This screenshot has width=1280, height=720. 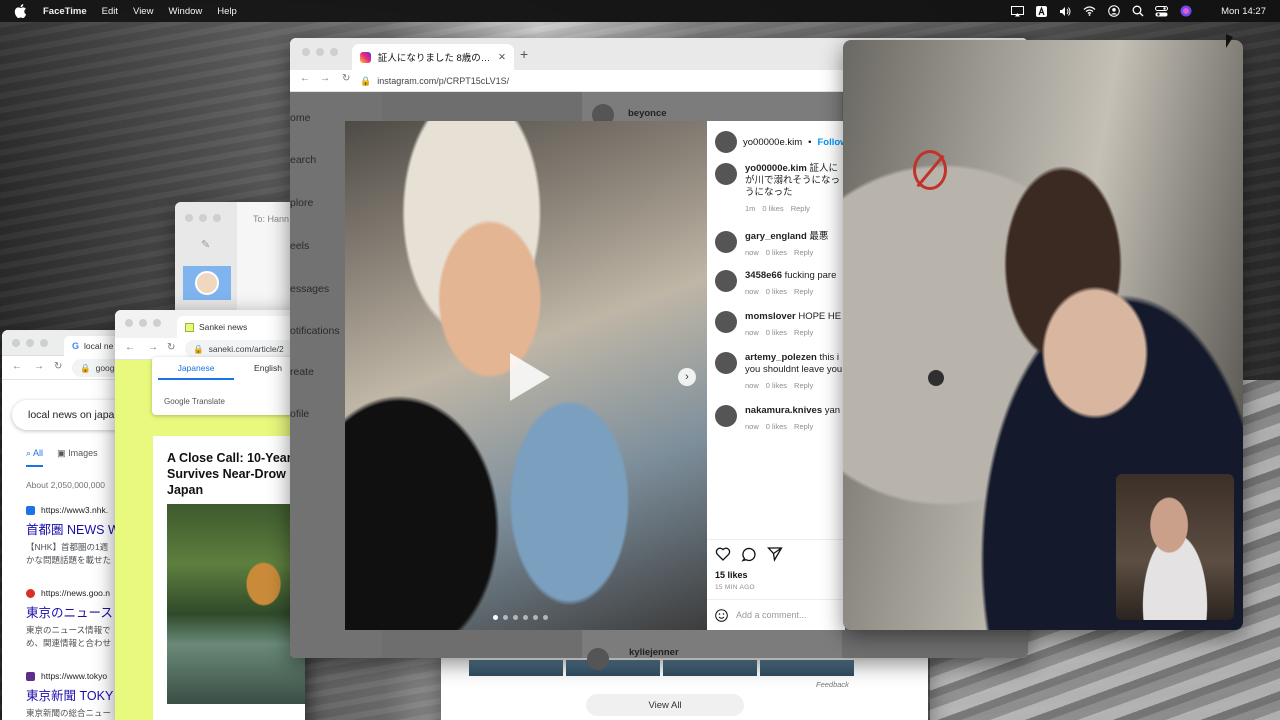 I want to click on emoji-icon, so click(x=721, y=615).